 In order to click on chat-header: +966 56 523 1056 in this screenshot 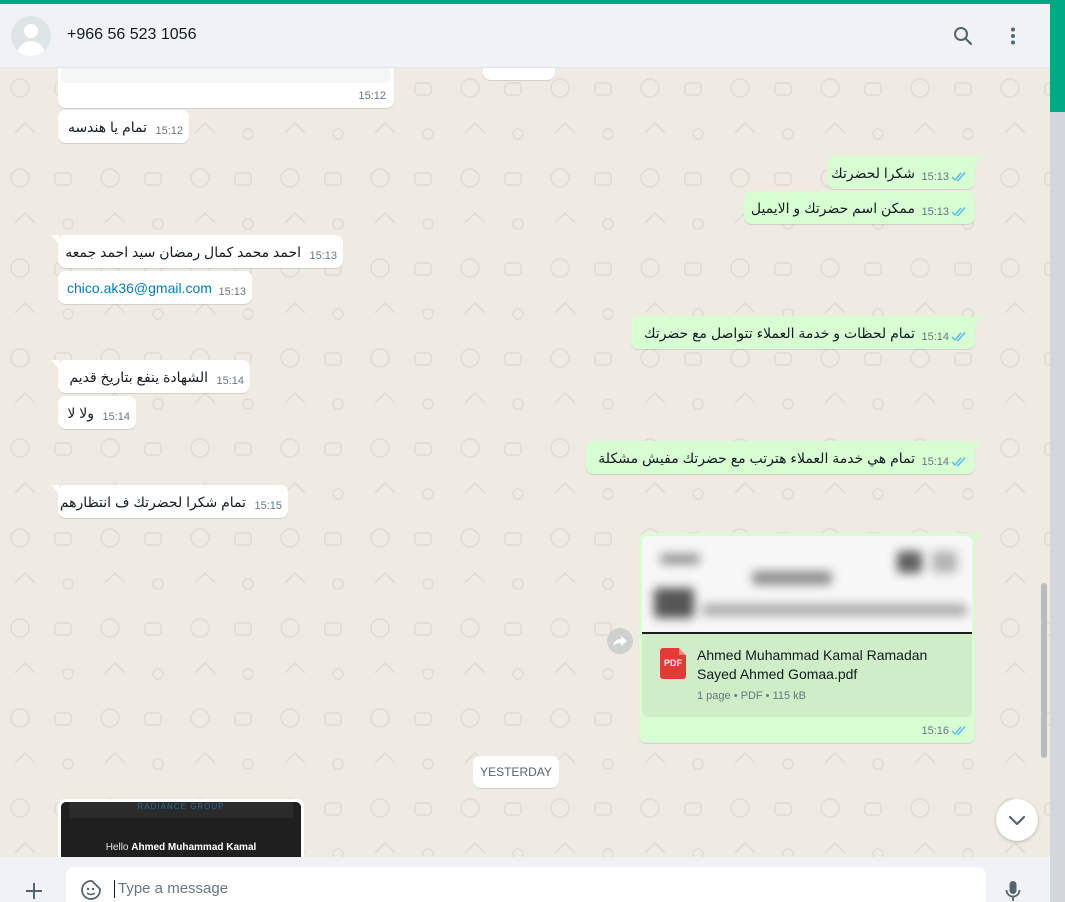, I will do `click(525, 36)`.